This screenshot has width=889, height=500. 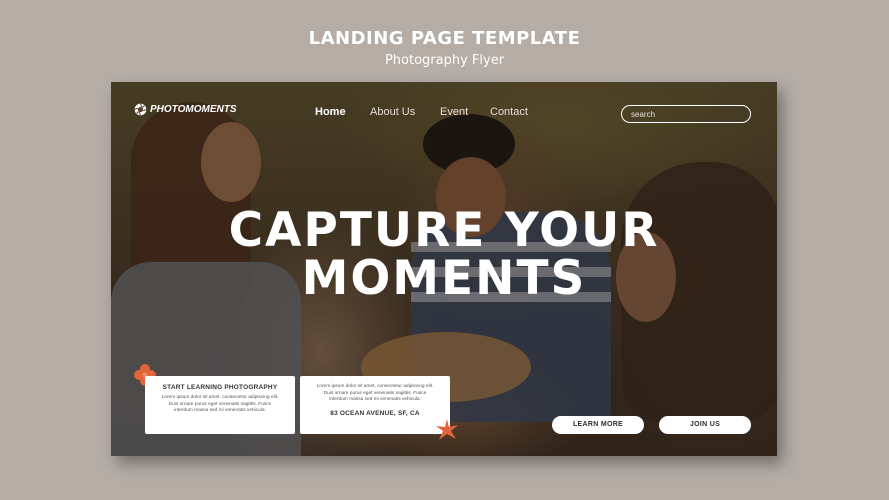 What do you see at coordinates (444, 230) in the screenshot?
I see `hero-headline-line1: CAPTURE YOUR` at bounding box center [444, 230].